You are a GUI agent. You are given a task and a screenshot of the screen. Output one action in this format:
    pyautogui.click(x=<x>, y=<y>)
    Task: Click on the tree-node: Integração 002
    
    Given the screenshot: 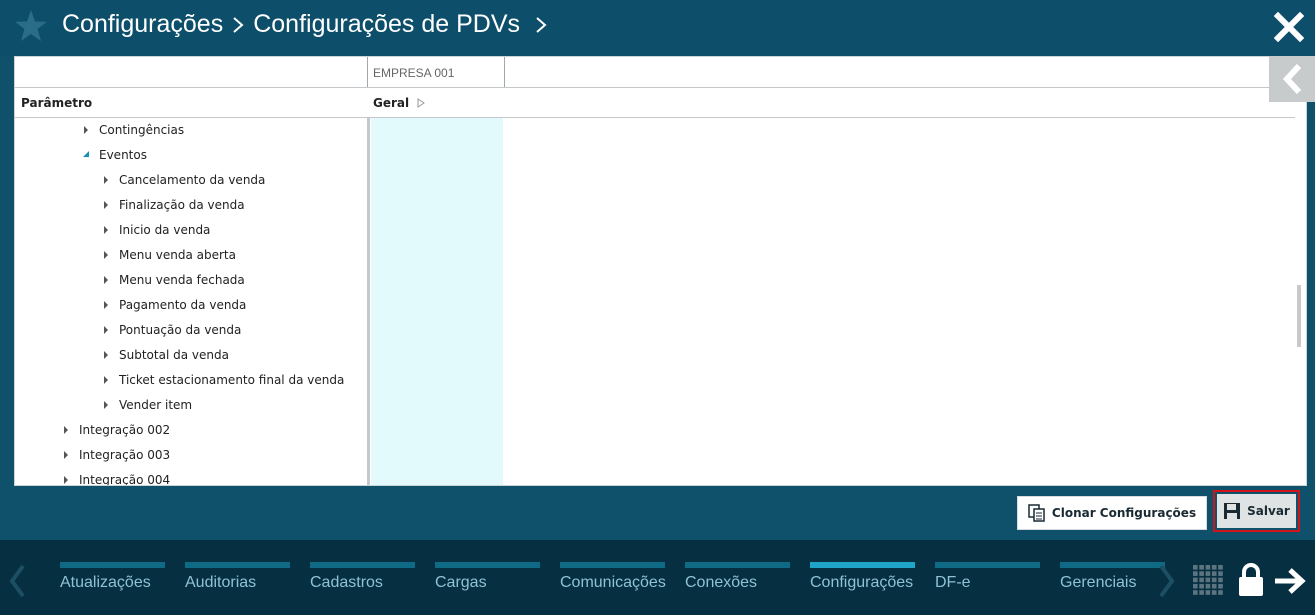 What is the action you would take?
    pyautogui.click(x=116, y=430)
    